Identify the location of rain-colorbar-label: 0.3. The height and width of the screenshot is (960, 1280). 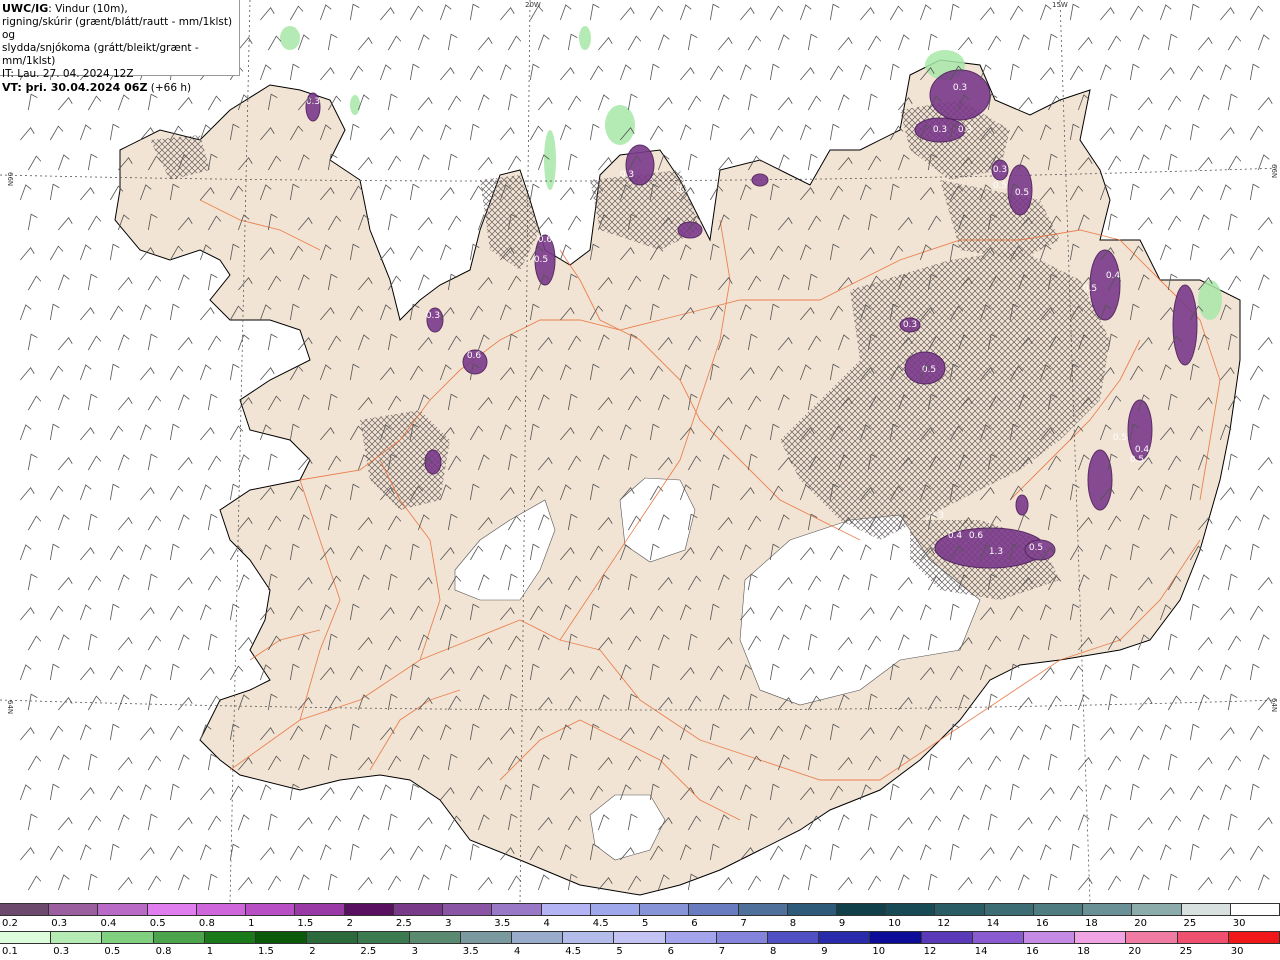
(61, 951).